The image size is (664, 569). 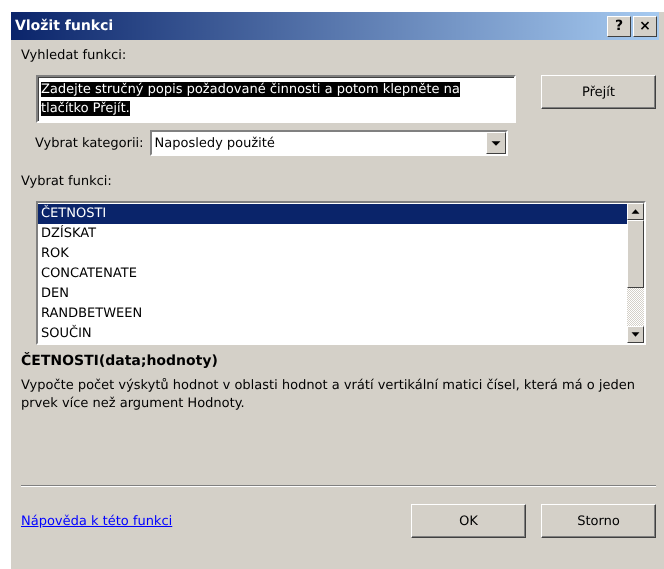 I want to click on scroll-down-icon, so click(x=635, y=334).